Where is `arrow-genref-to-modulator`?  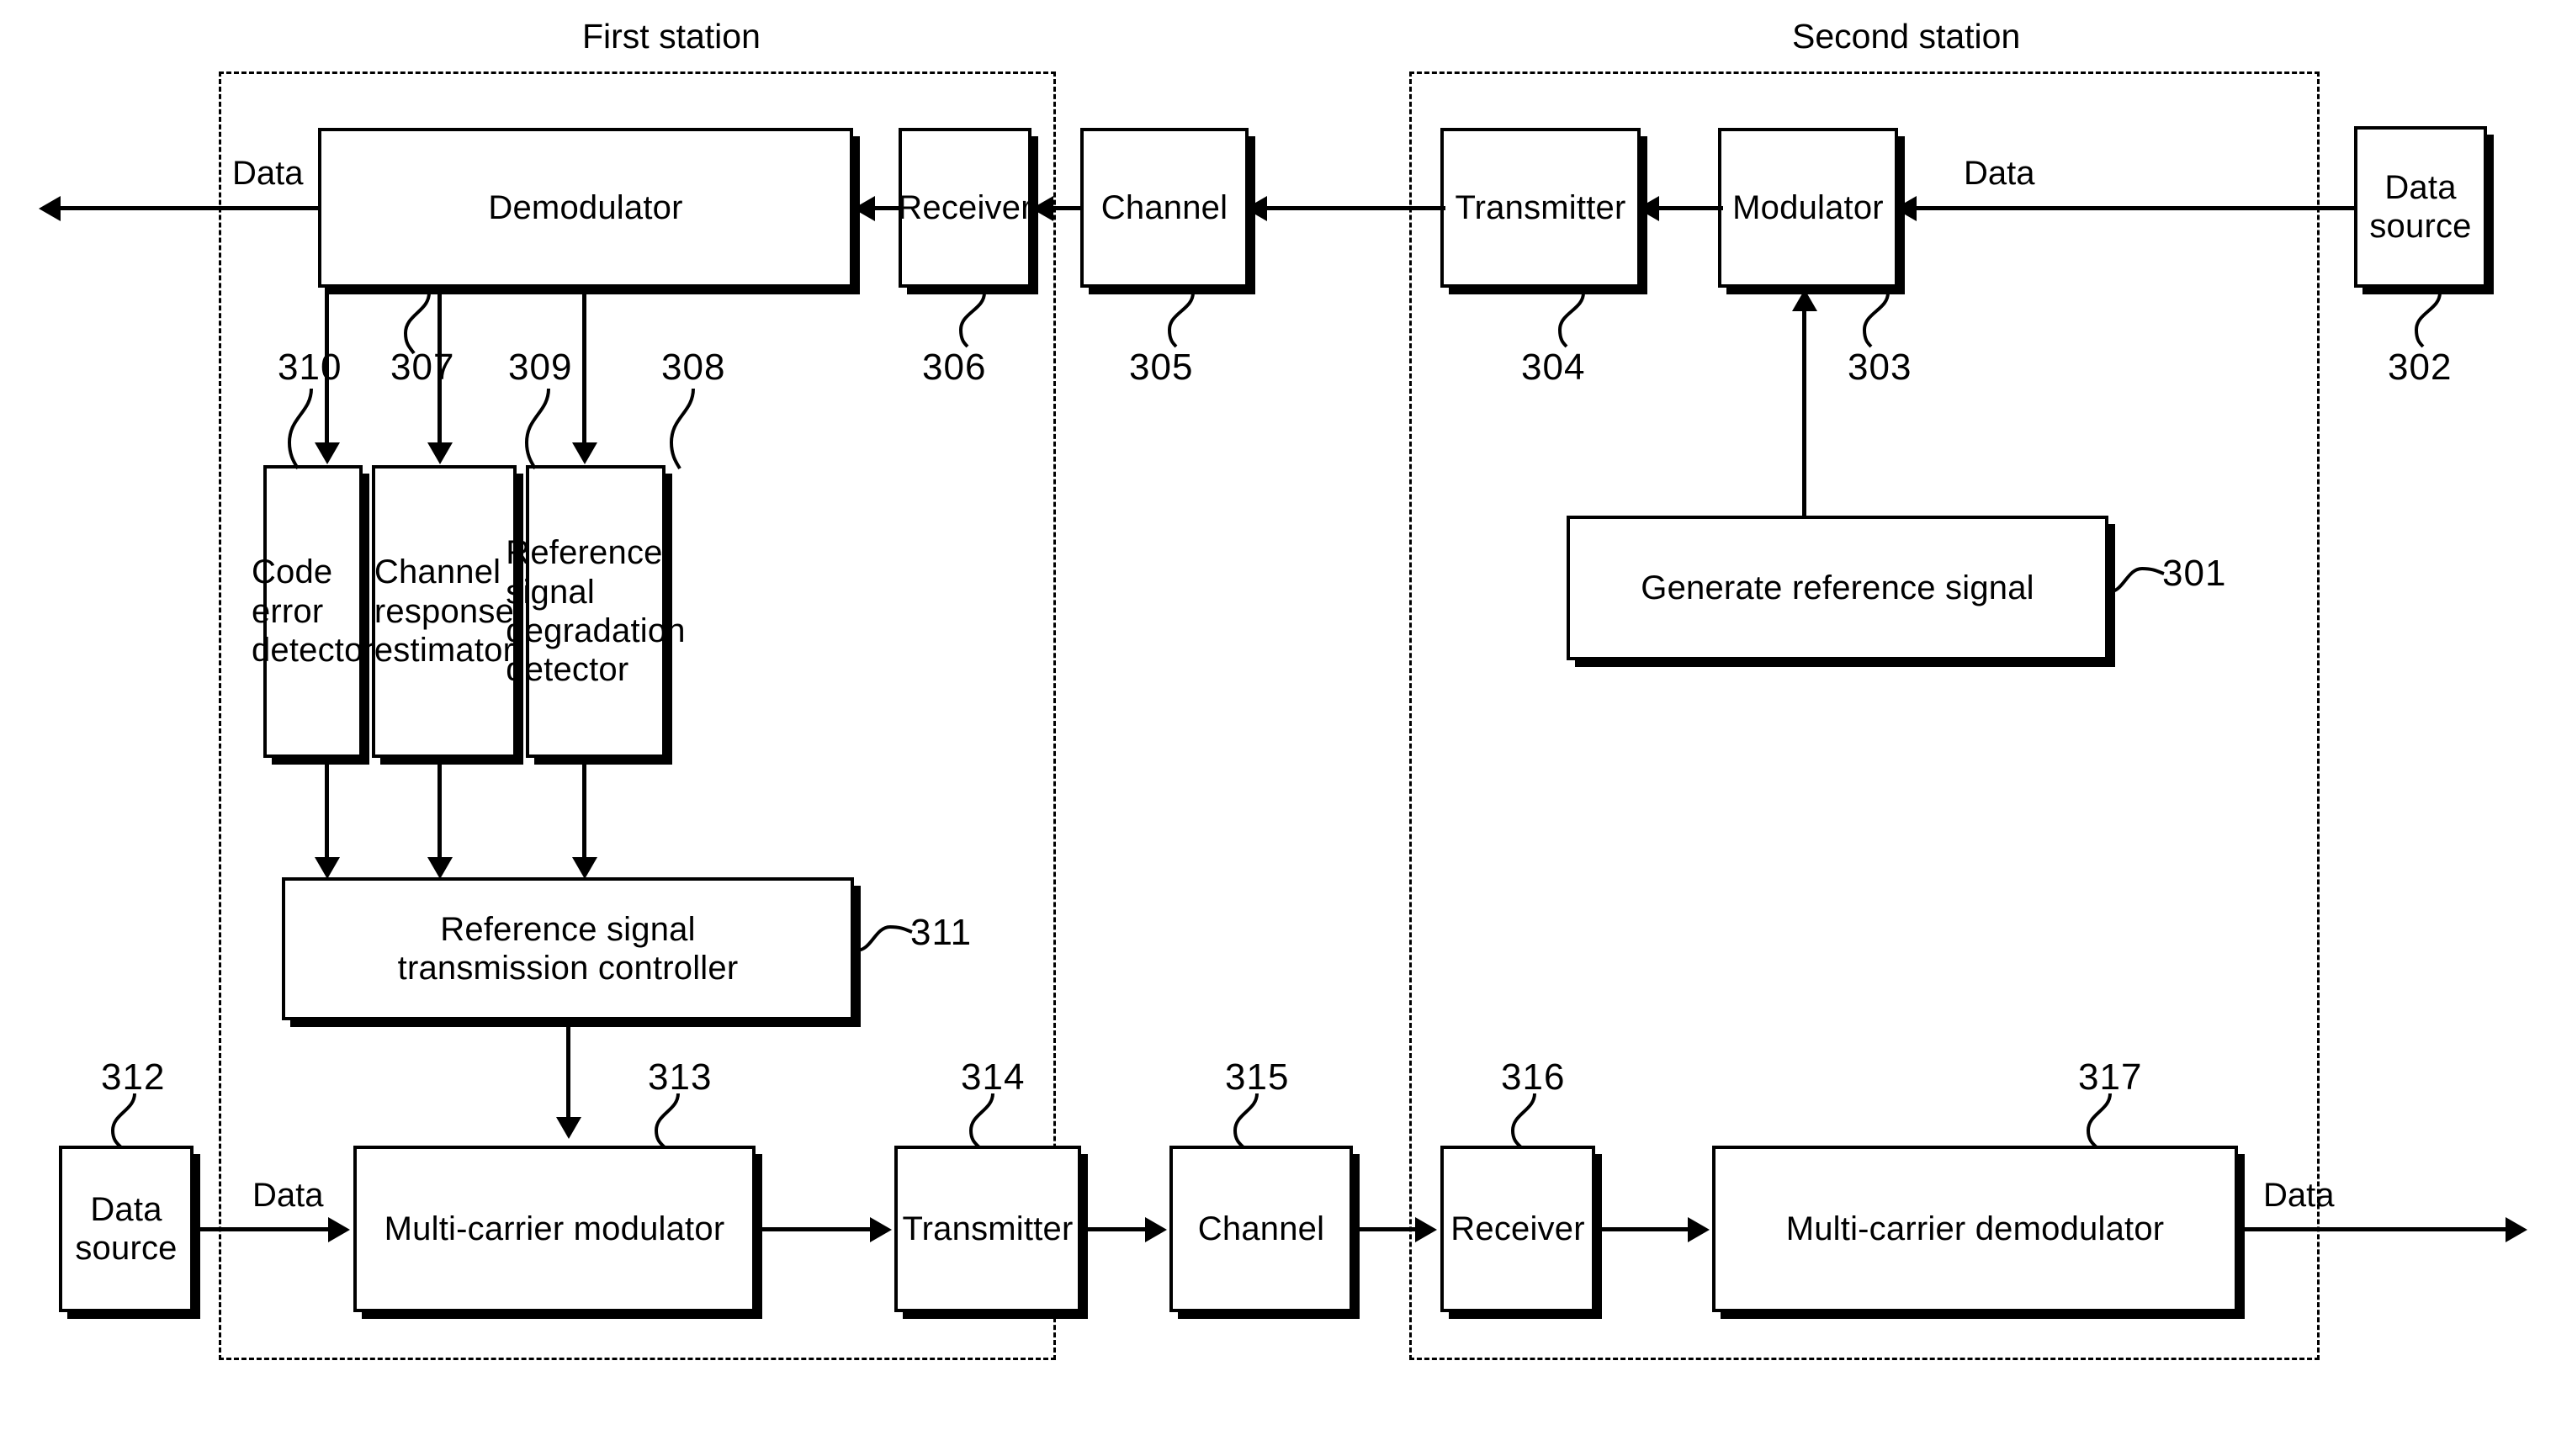 arrow-genref-to-modulator is located at coordinates (1804, 300).